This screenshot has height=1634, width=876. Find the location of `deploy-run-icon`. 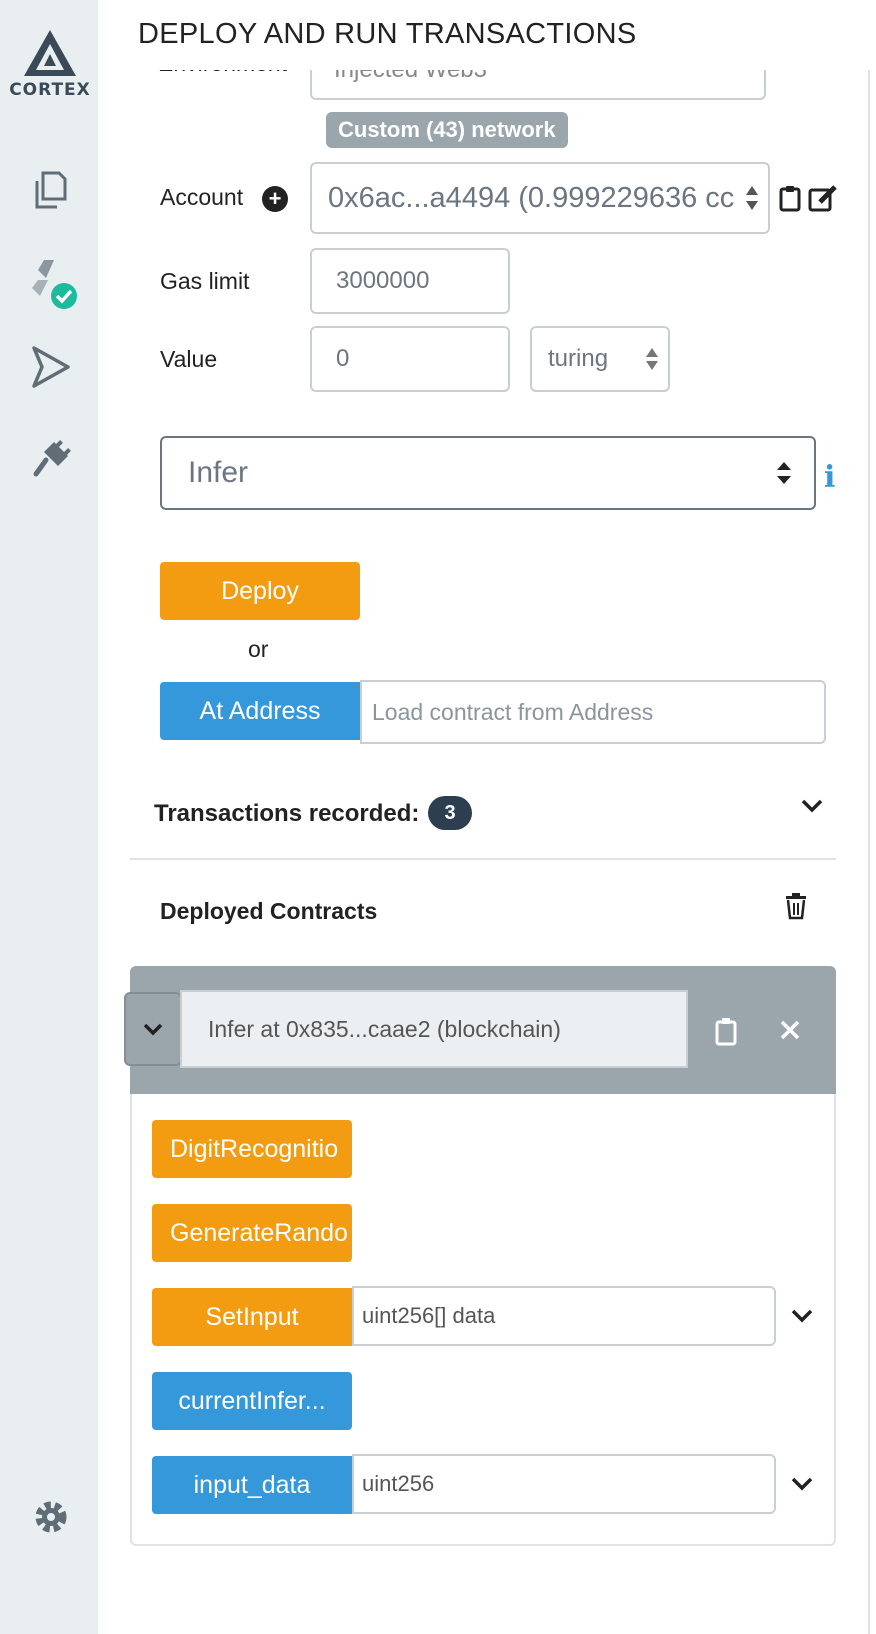

deploy-run-icon is located at coordinates (51, 367).